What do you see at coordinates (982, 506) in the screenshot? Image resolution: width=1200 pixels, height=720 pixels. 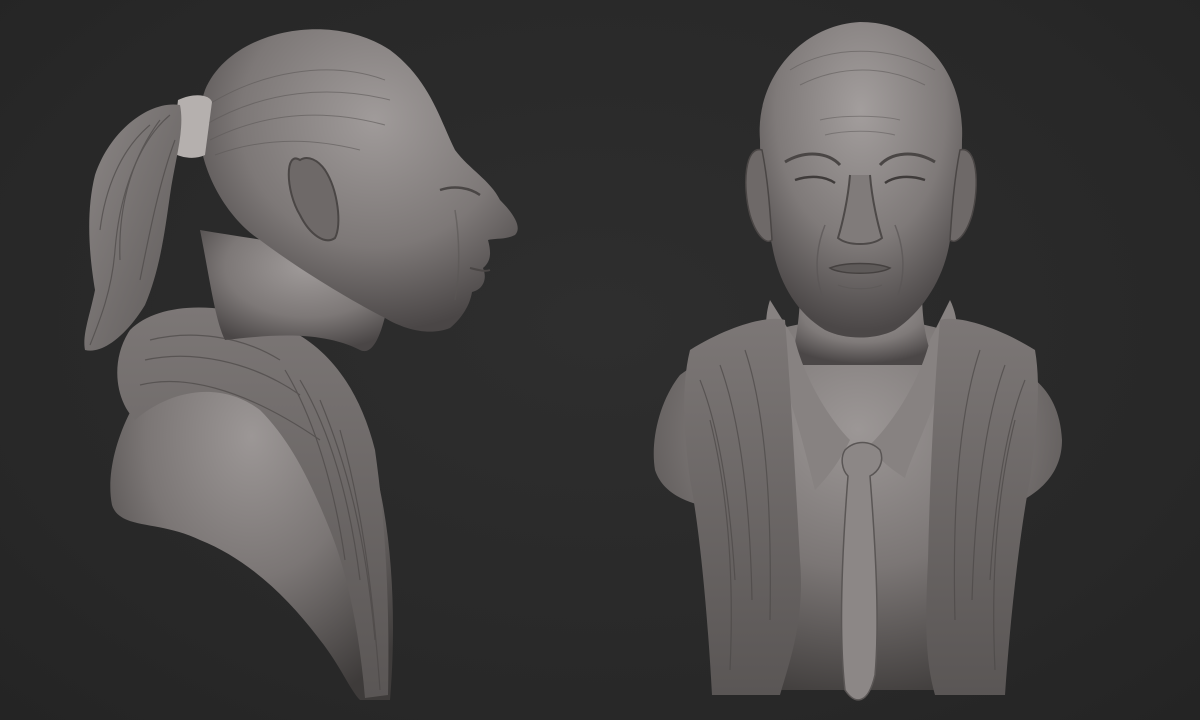 I see `fur-vest-right` at bounding box center [982, 506].